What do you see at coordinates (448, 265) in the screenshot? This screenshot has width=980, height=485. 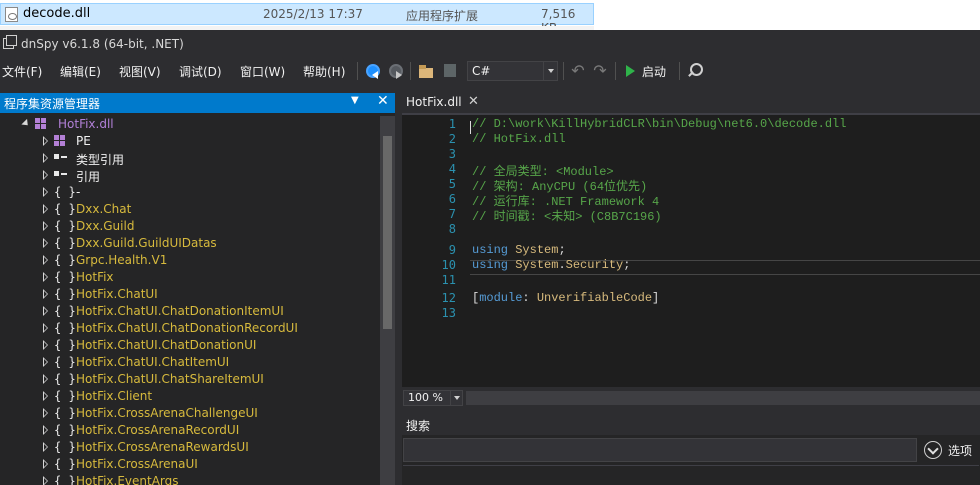 I see `line-number: 10` at bounding box center [448, 265].